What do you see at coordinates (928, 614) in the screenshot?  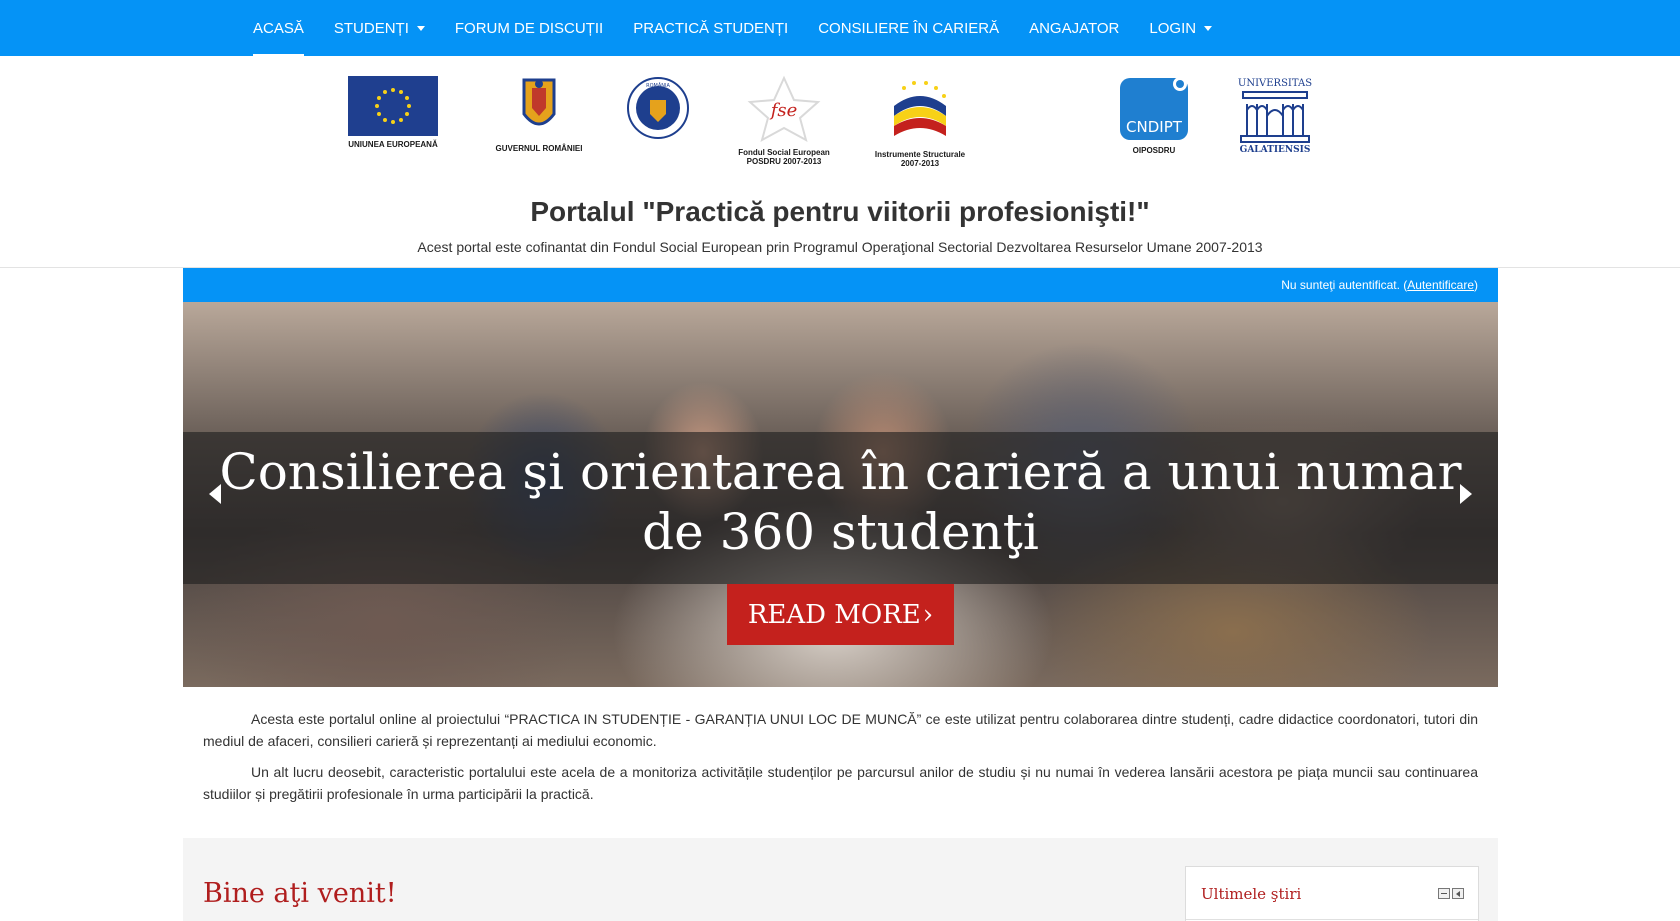 I see `chevron-right-icon: ›` at bounding box center [928, 614].